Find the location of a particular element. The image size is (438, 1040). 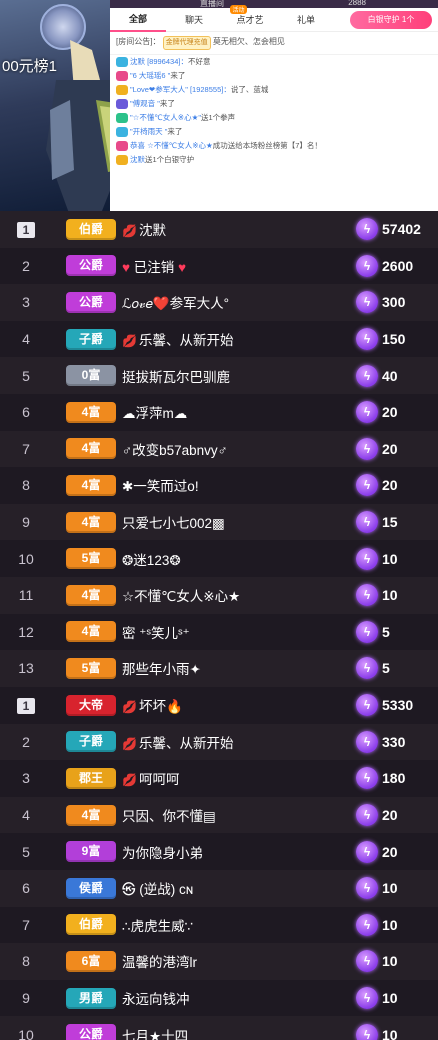

user-name: ℒ𝑜𝓋𝑒❤️参军大人° is located at coordinates (239, 302).